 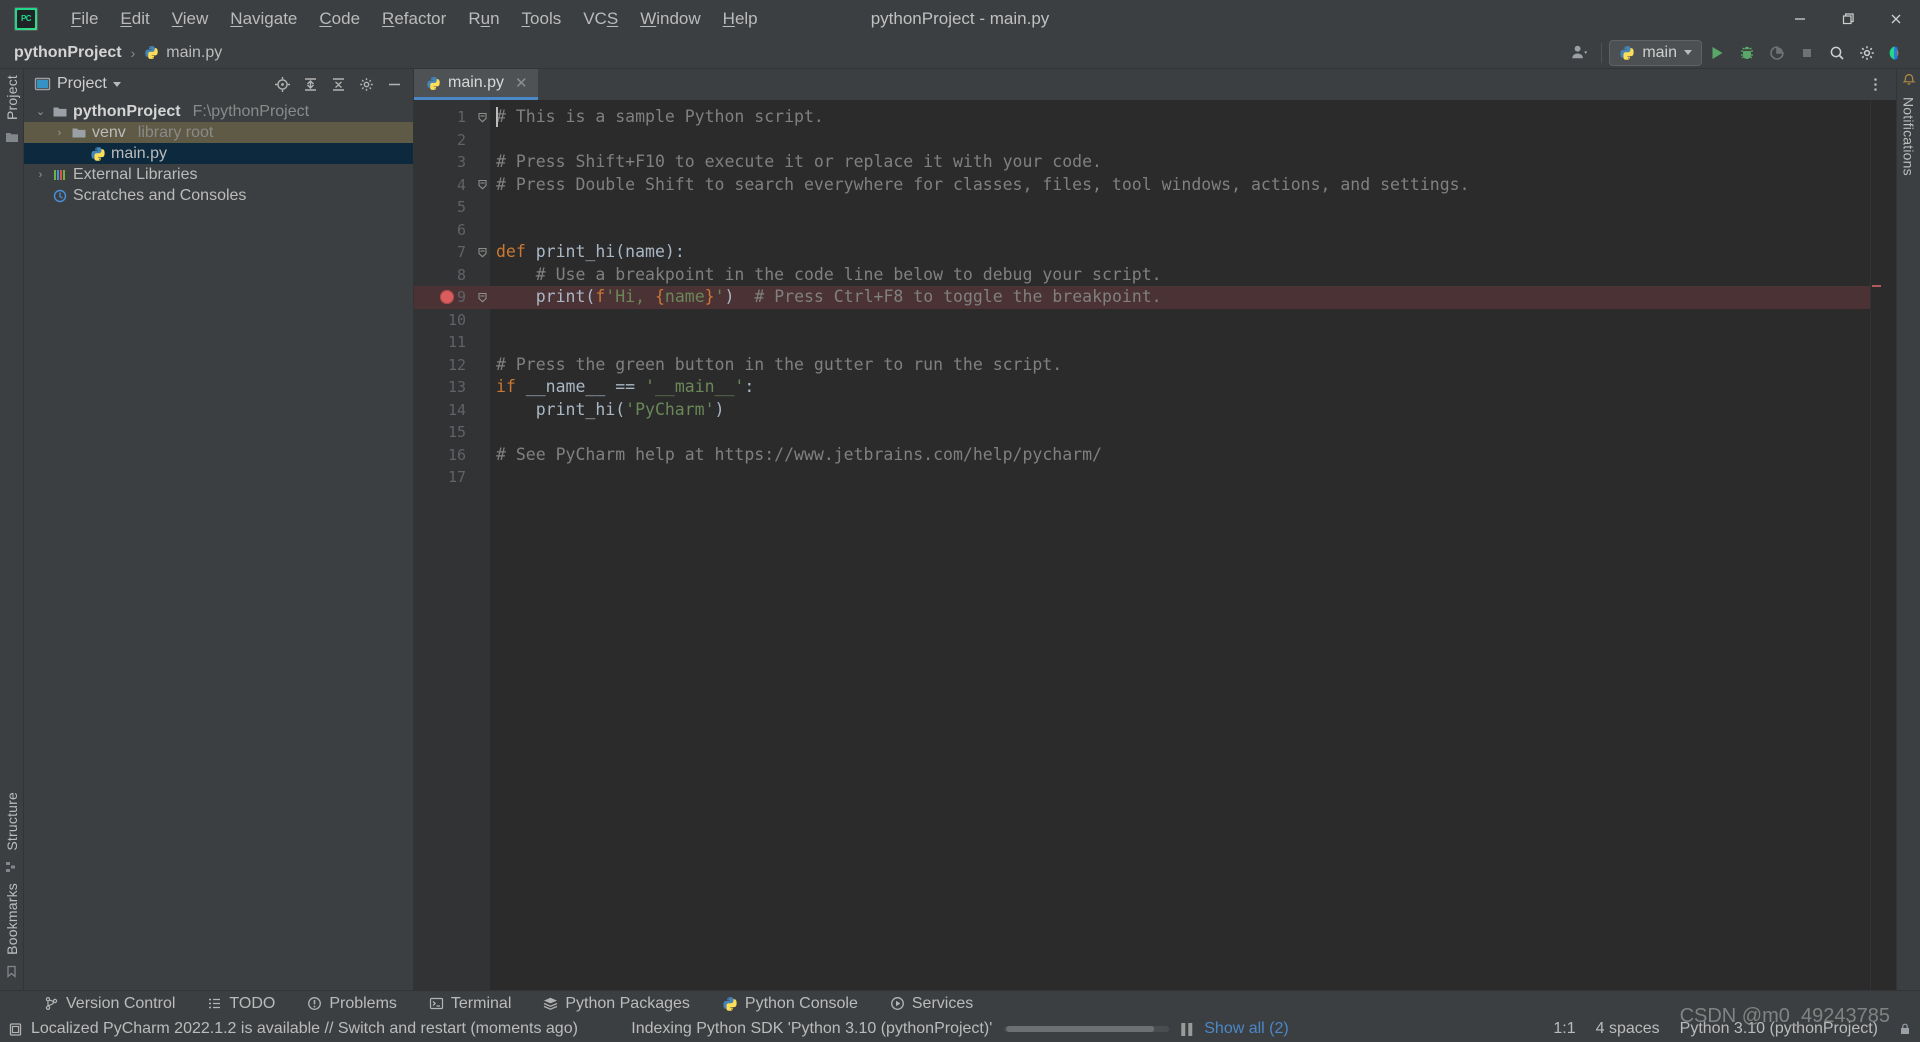 What do you see at coordinates (1180, 387) in the screenshot?
I see `code-line: if __name__ == '__main__':` at bounding box center [1180, 387].